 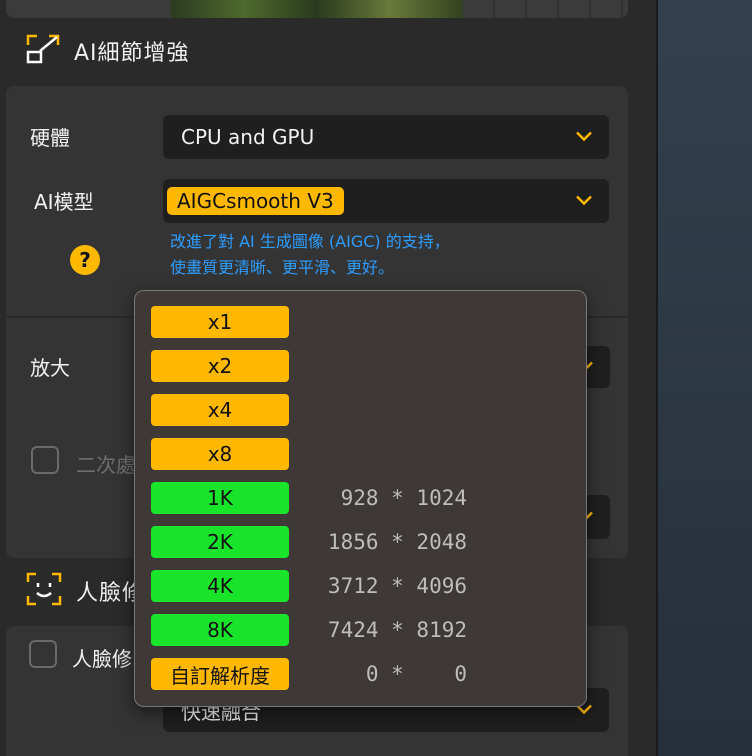 I want to click on help-icon: ?, so click(x=85, y=260).